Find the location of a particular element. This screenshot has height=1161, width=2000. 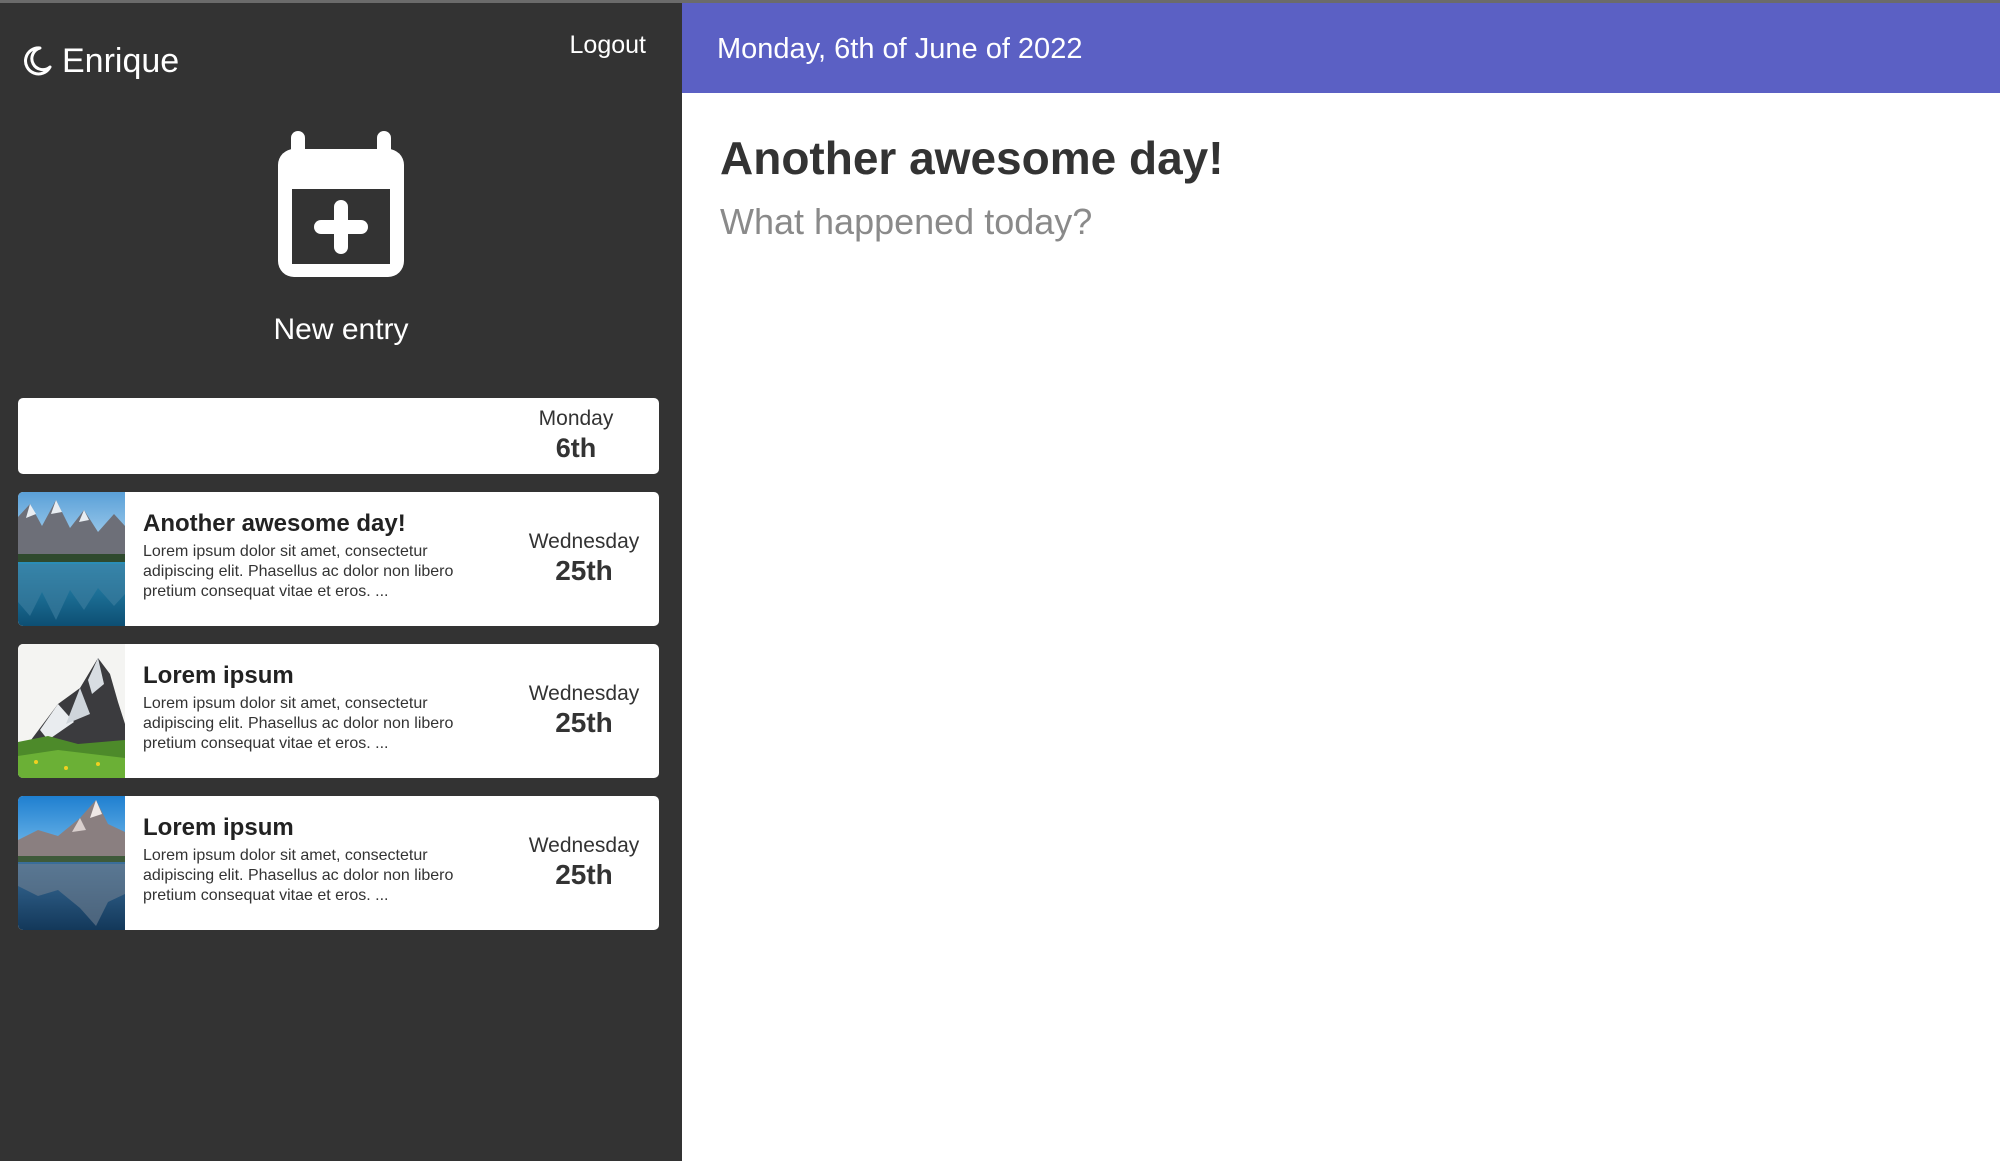

logout-button: Logout is located at coordinates (608, 45).